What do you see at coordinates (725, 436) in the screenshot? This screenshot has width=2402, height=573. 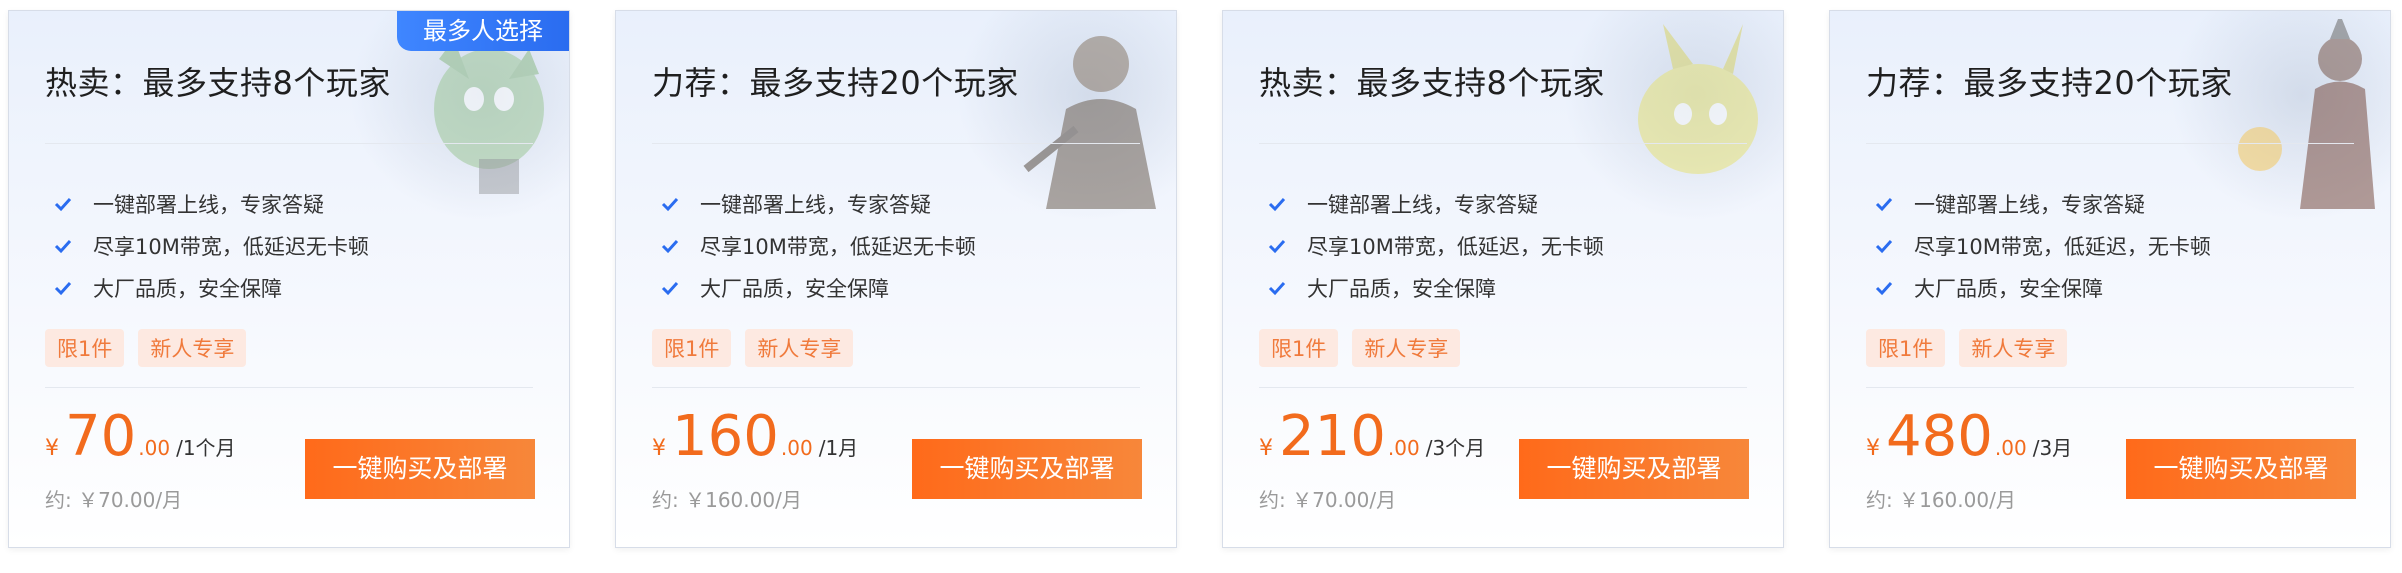 I see `price-amount: 160` at bounding box center [725, 436].